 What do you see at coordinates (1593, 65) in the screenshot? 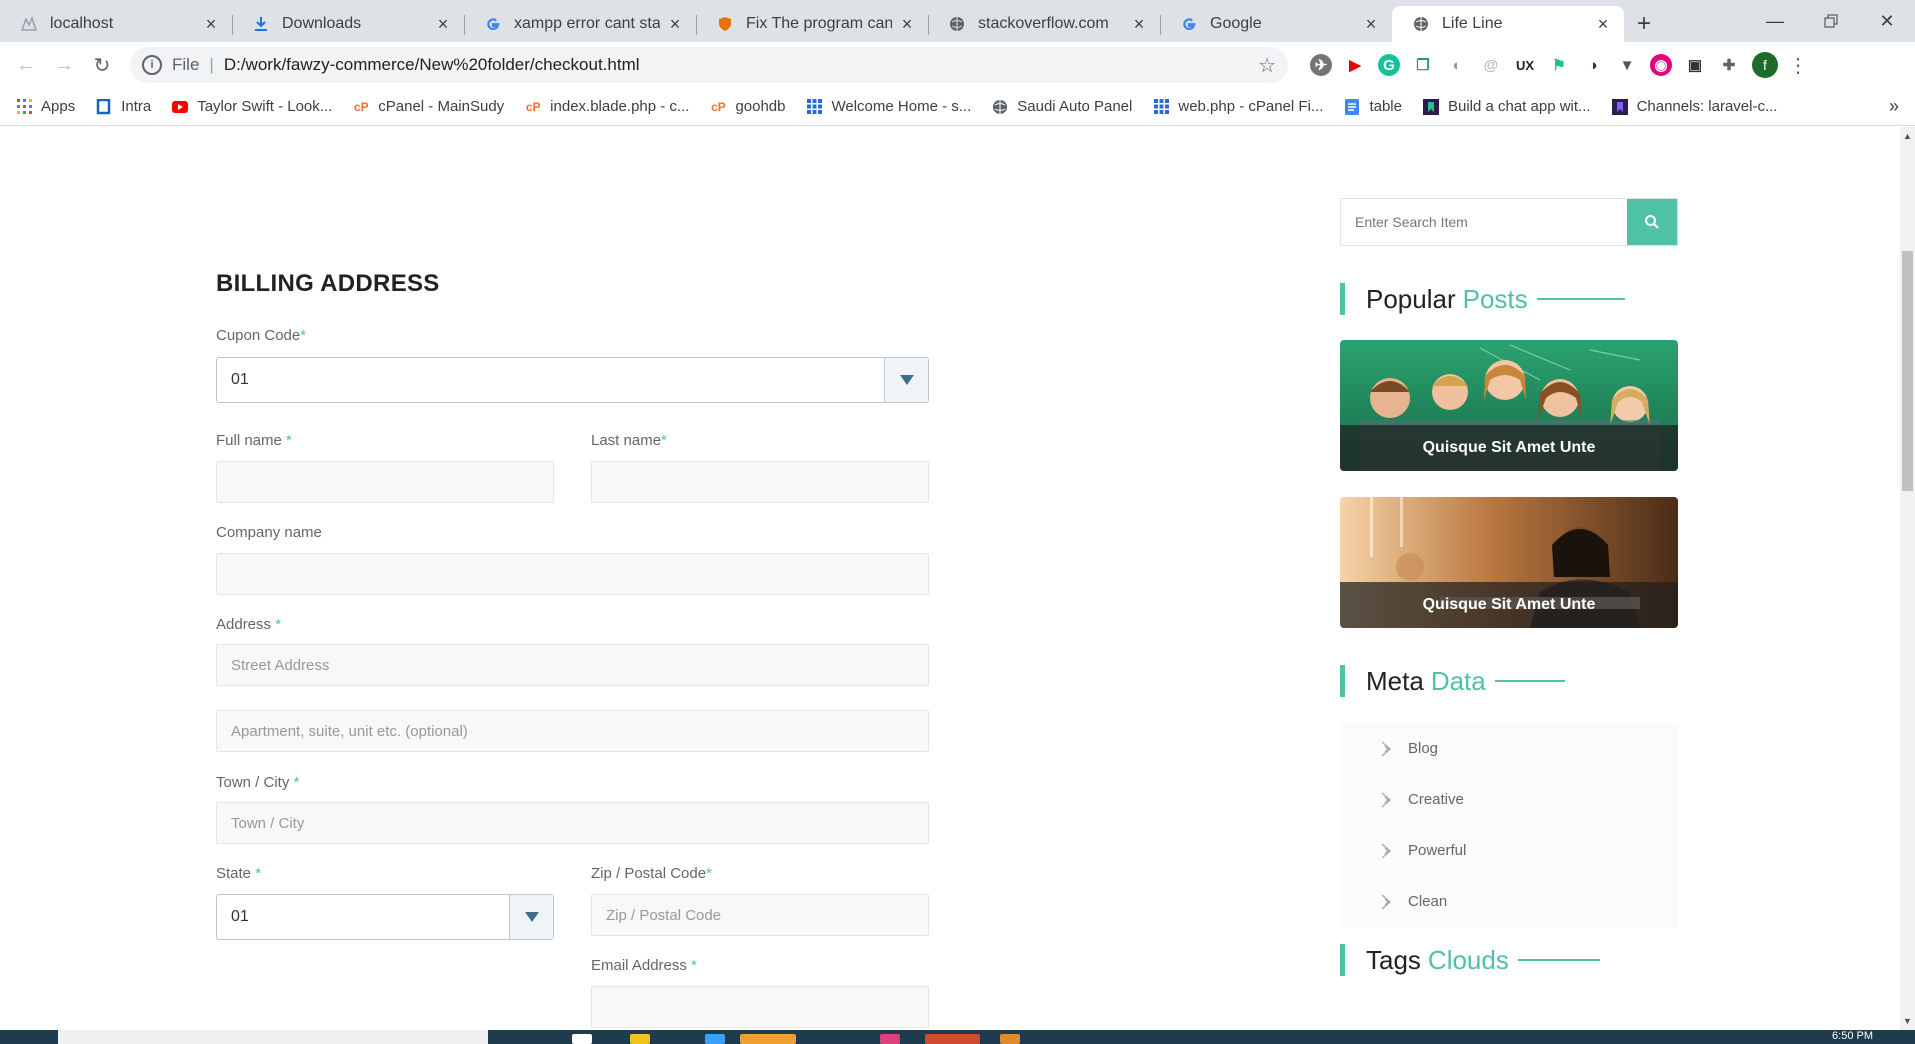
I see `dark-mode-icon: ◑` at bounding box center [1593, 65].